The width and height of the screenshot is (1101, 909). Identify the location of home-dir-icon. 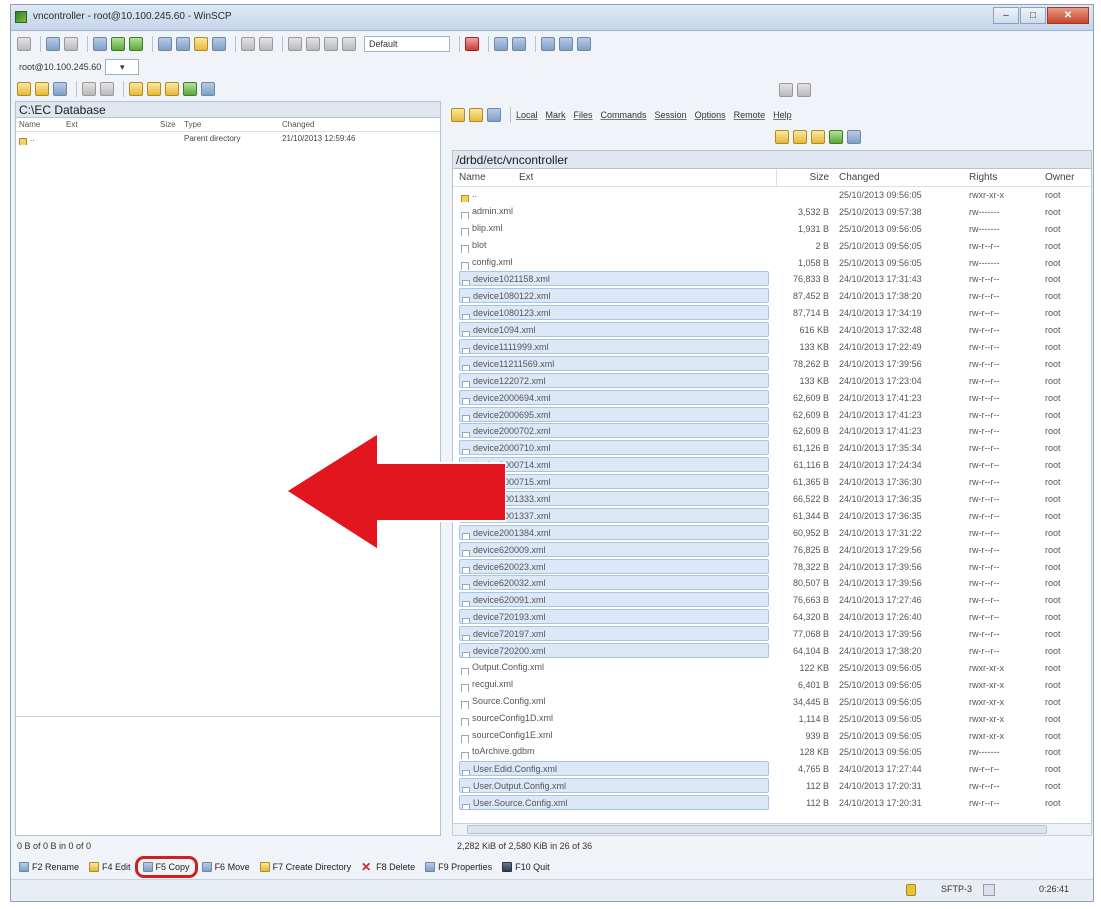
(172, 89).